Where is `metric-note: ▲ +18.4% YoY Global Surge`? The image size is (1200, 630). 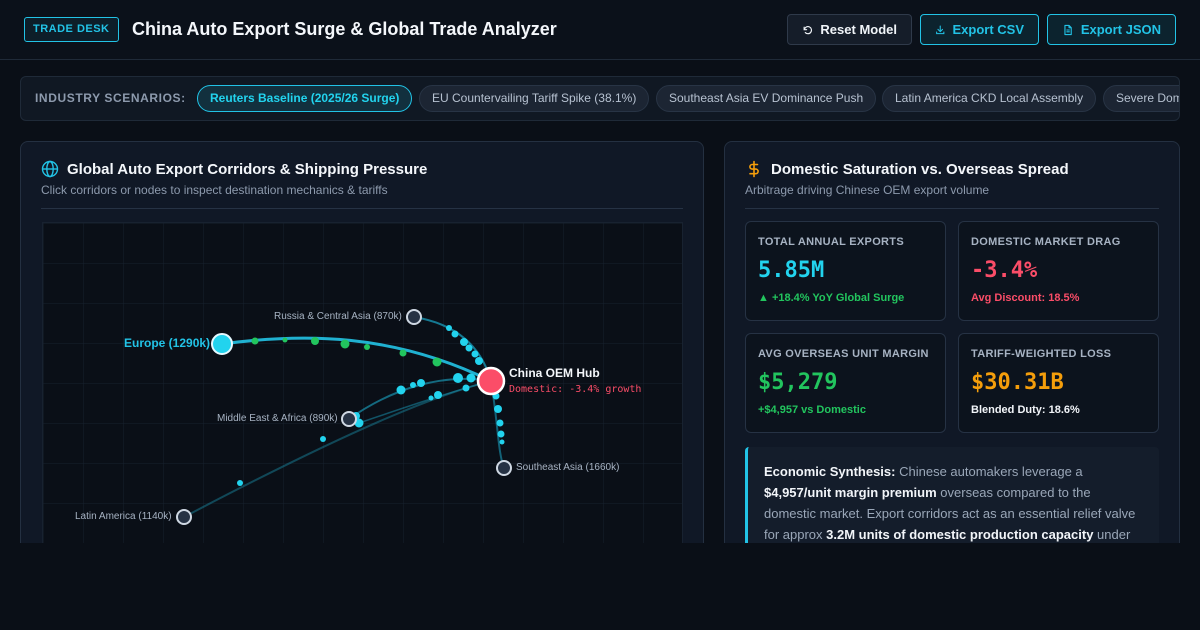 metric-note: ▲ +18.4% YoY Global Surge is located at coordinates (831, 298).